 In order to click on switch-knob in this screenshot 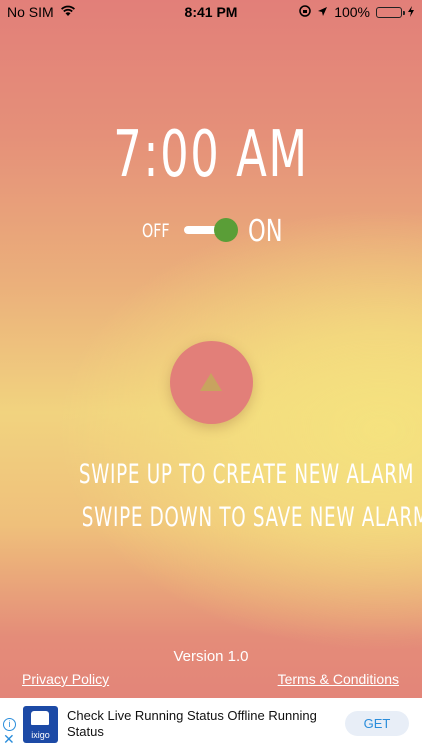, I will do `click(226, 230)`.